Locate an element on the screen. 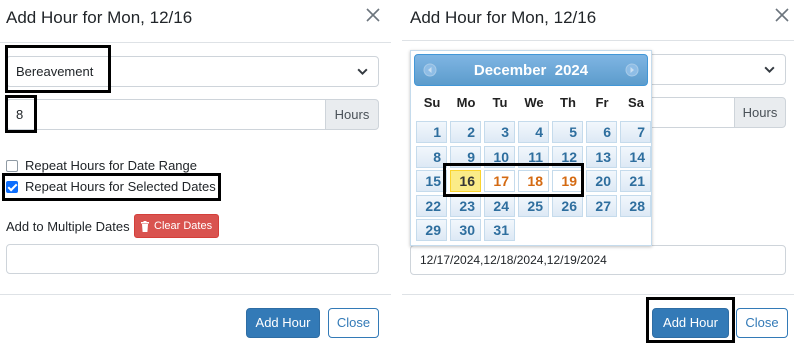 Image resolution: width=798 pixels, height=347 pixels. calendar-day: 16 is located at coordinates (465, 181).